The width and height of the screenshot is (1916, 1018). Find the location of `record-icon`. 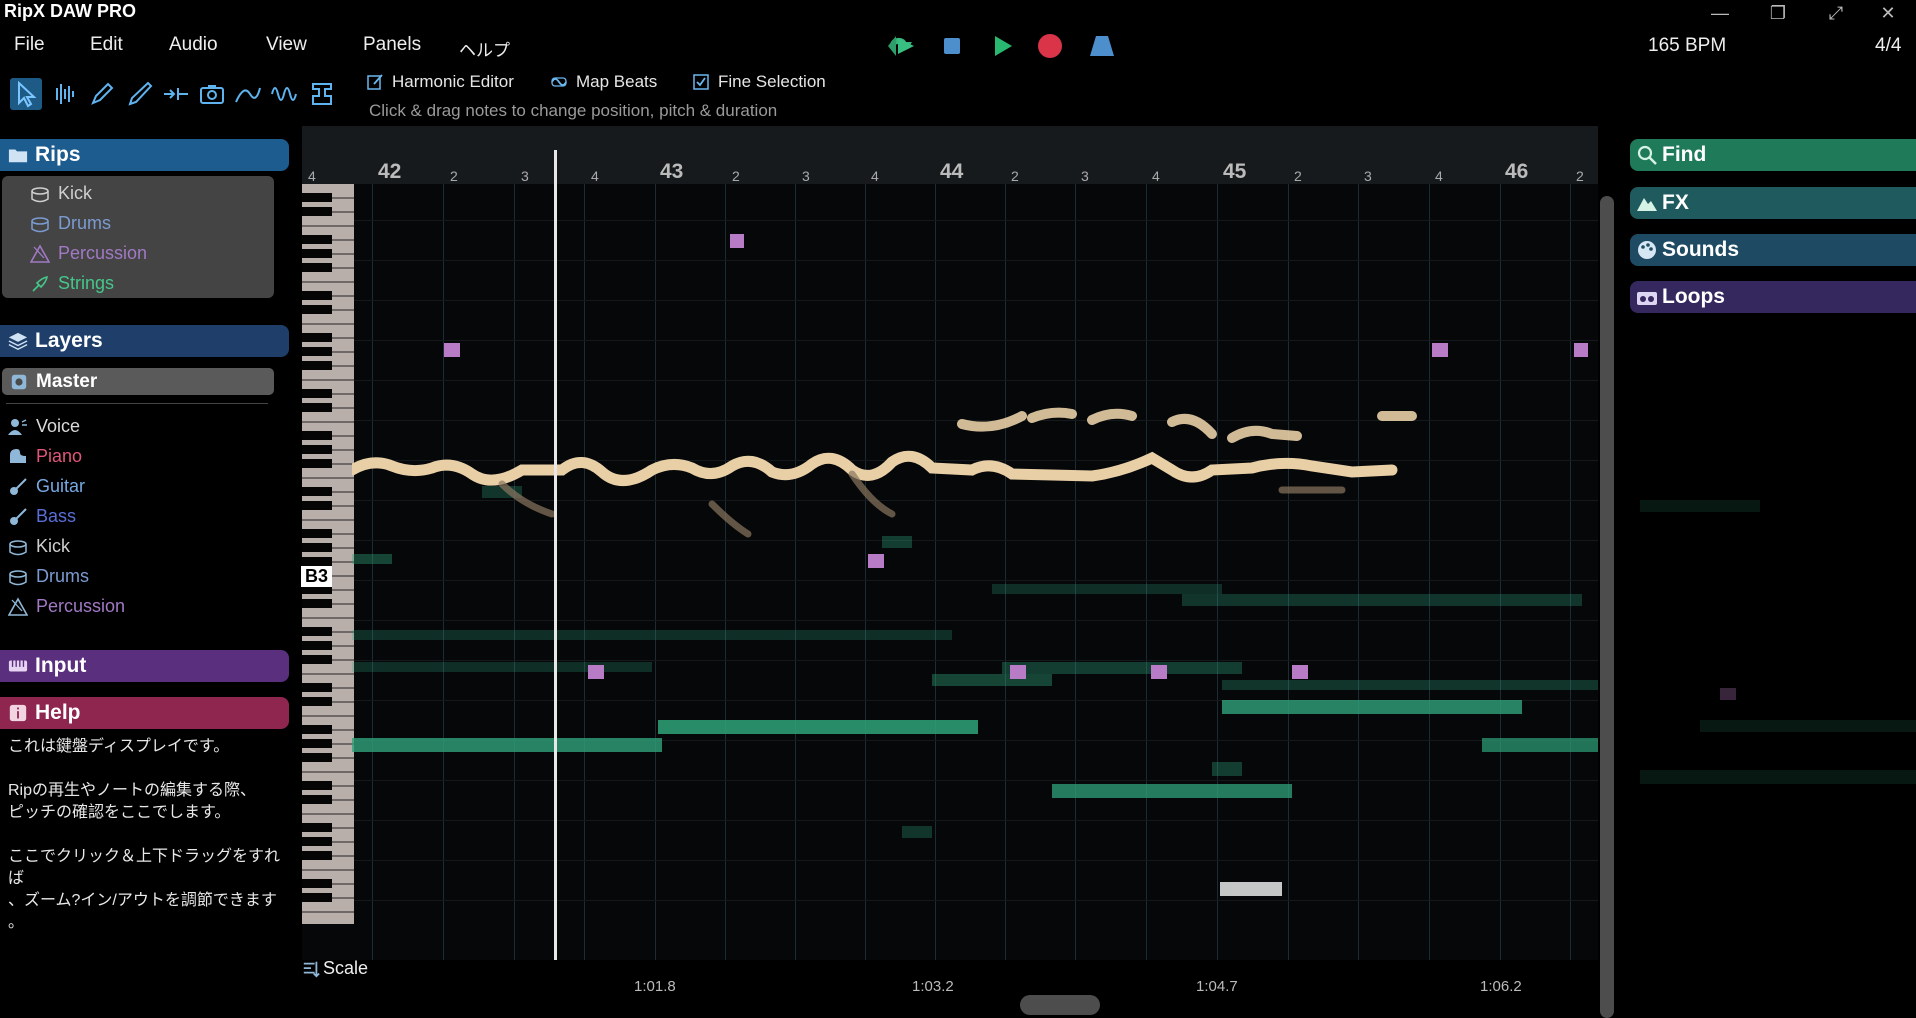

record-icon is located at coordinates (1050, 46).